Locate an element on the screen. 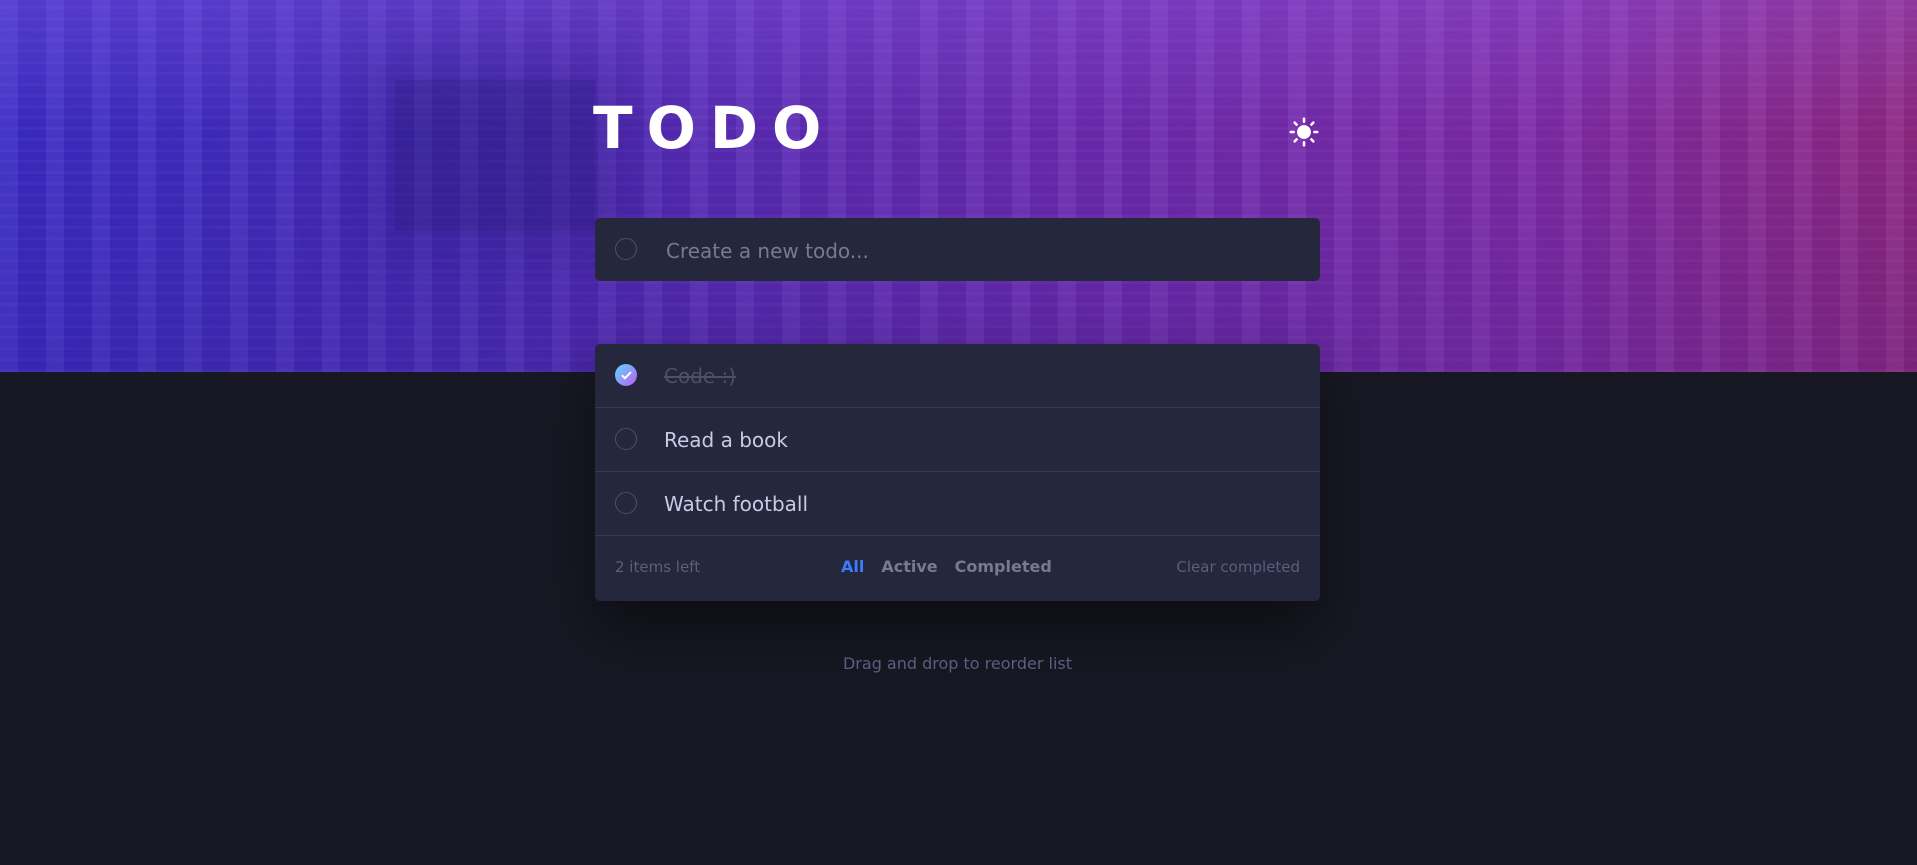 This screenshot has height=865, width=1917. new-todo-input is located at coordinates (976, 251).